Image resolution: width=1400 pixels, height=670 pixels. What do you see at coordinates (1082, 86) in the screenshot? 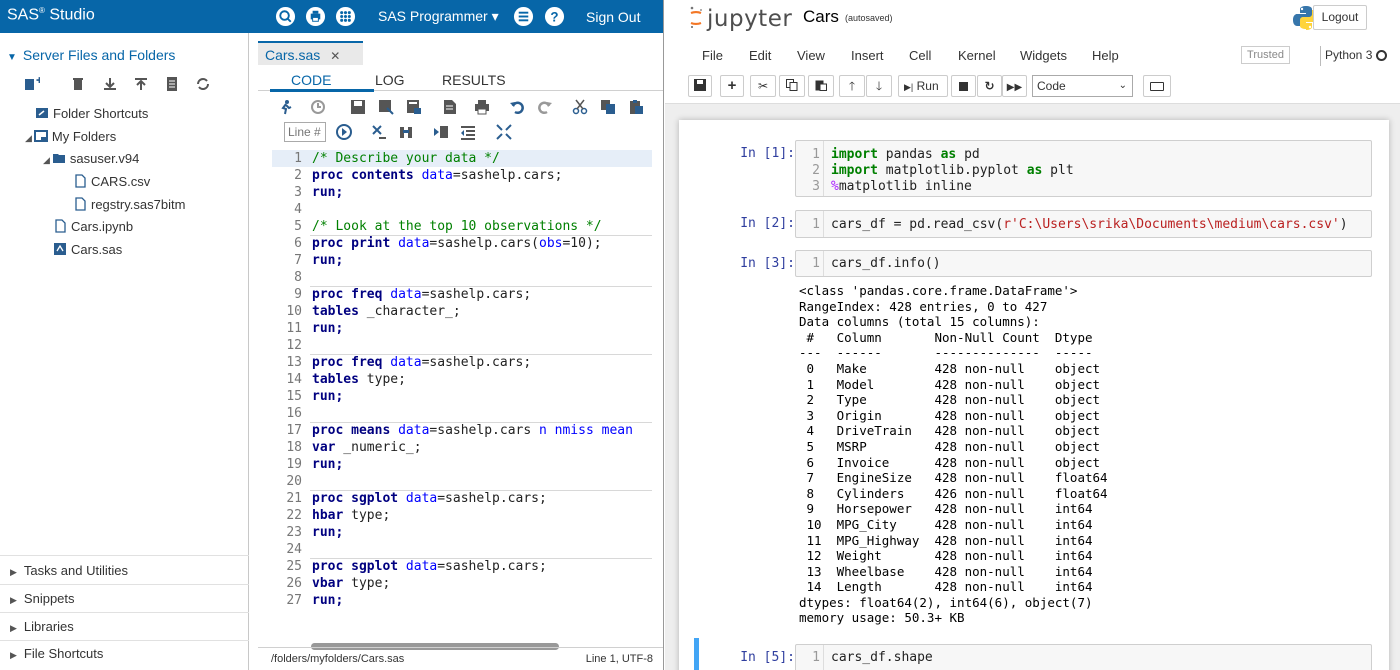
I see `cell-type-select: Code⌄` at bounding box center [1082, 86].